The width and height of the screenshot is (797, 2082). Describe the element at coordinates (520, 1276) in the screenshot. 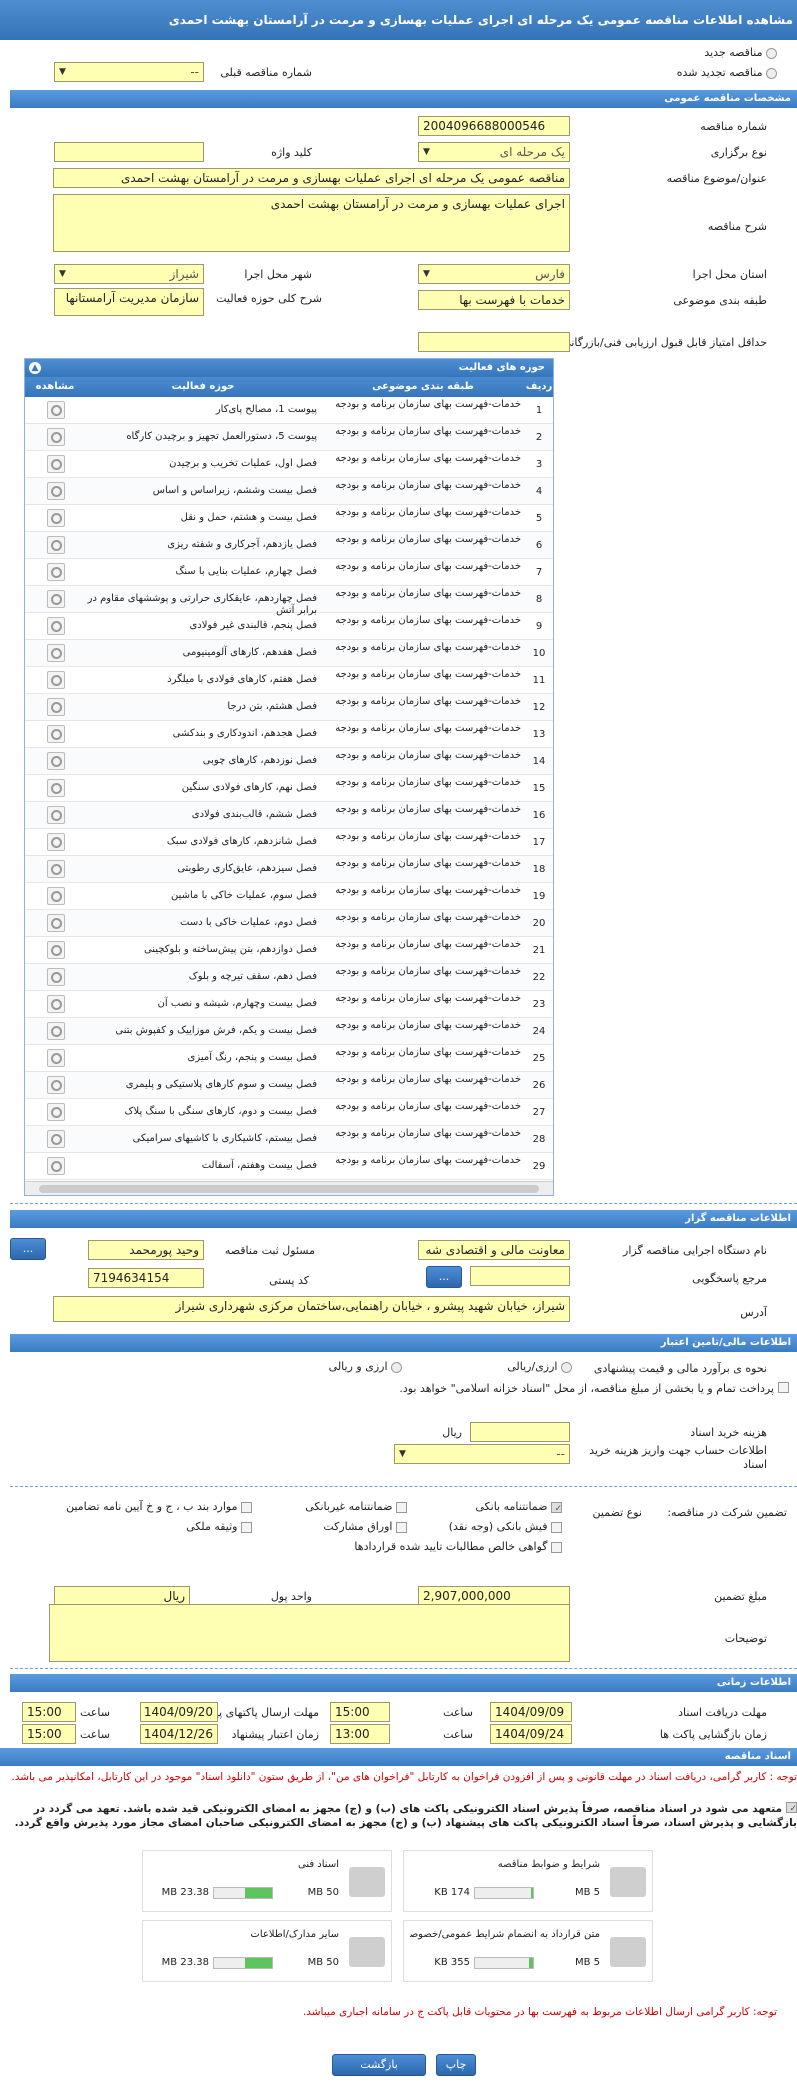

I see `ref-field` at that location.